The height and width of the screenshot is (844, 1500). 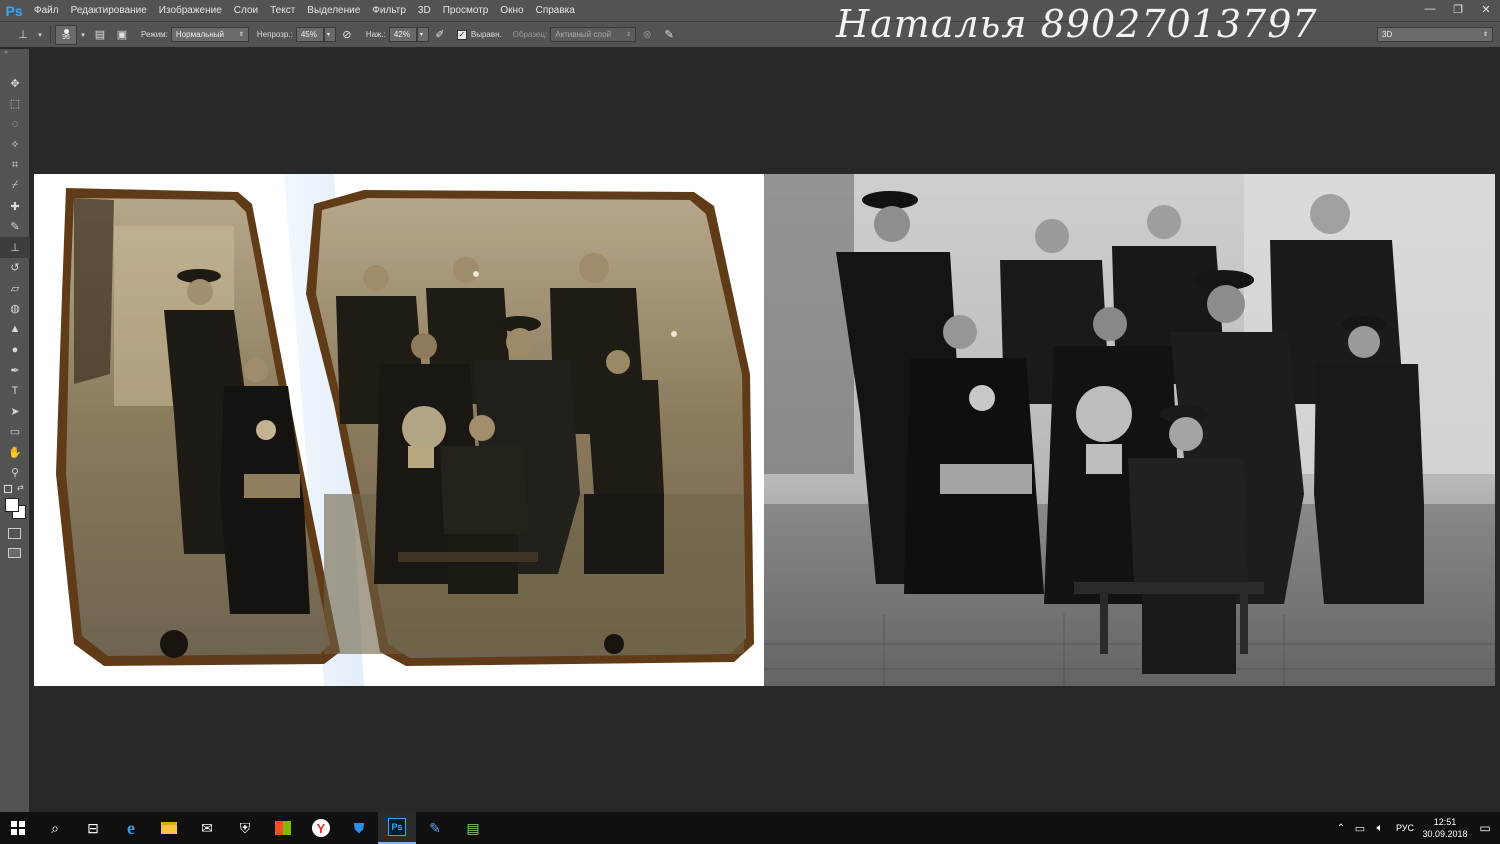 What do you see at coordinates (66, 37) in the screenshot?
I see `brush-size-value: 96` at bounding box center [66, 37].